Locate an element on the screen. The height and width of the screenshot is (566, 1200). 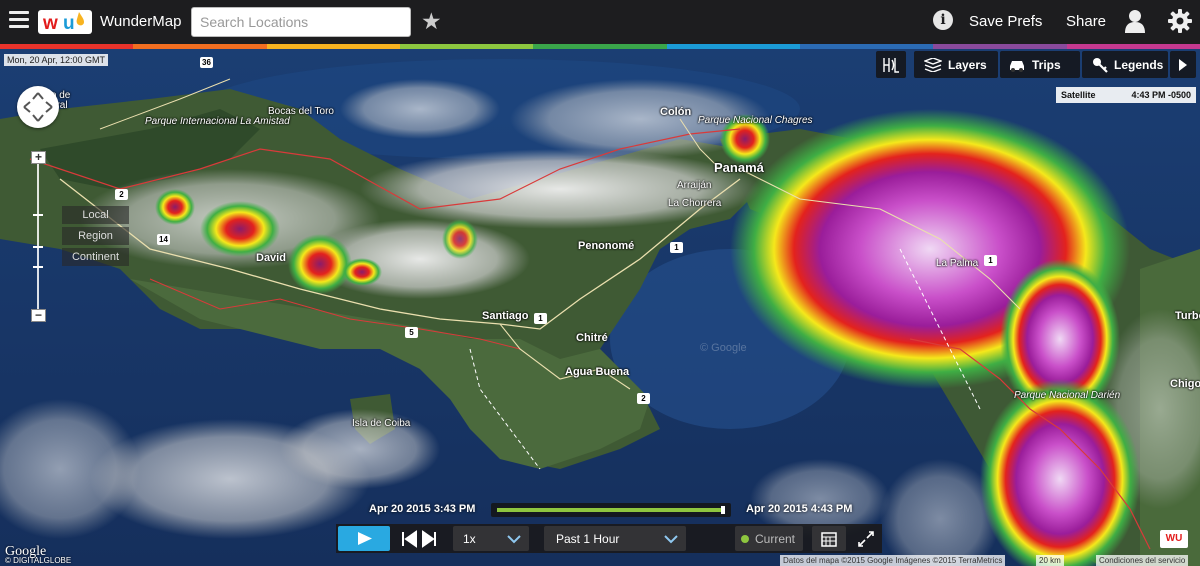
place-label: La Chorrera is located at coordinates (695, 203).